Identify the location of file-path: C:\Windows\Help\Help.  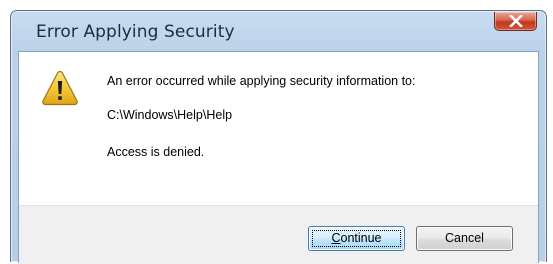
(170, 115).